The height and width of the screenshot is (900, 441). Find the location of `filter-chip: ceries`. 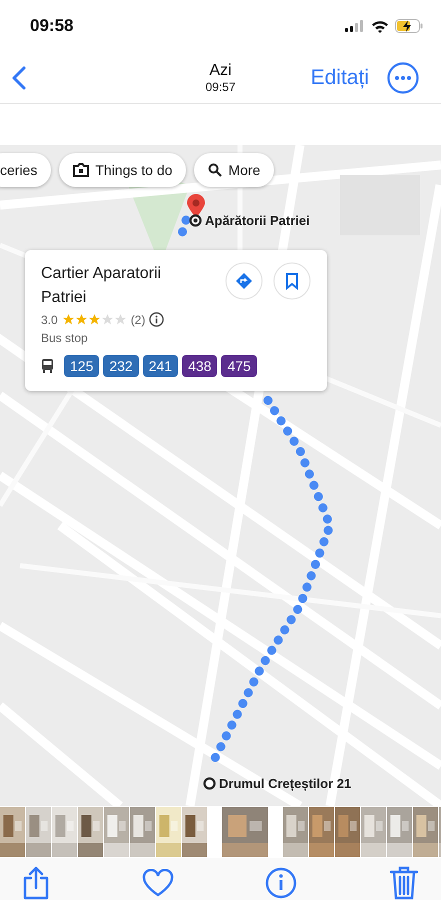

filter-chip: ceries is located at coordinates (26, 170).